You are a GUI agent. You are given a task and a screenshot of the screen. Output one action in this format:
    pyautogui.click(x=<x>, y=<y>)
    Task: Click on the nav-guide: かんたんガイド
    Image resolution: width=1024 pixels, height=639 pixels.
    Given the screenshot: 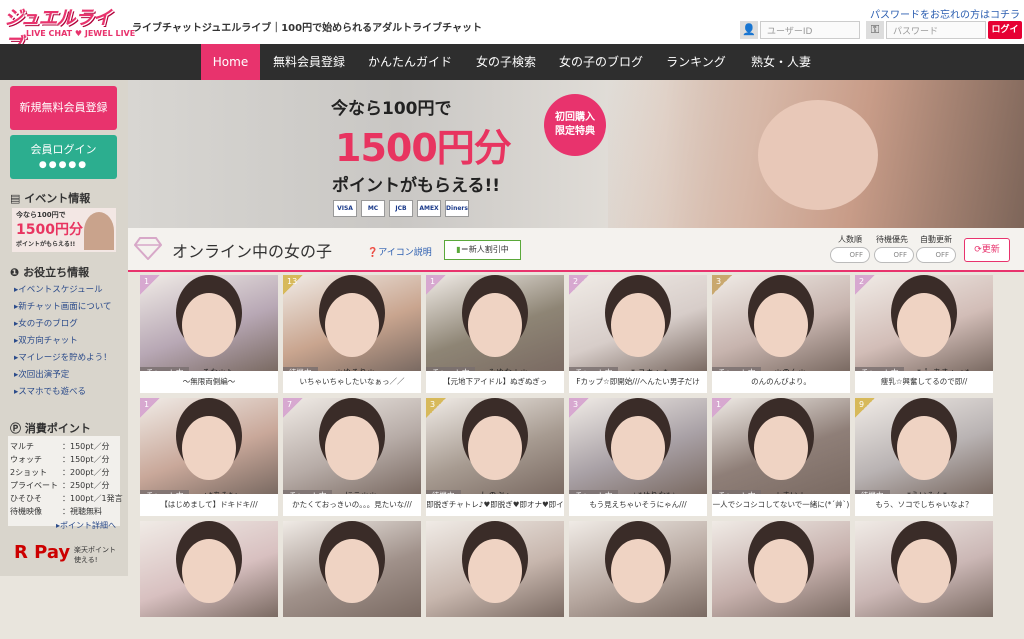 What is the action you would take?
    pyautogui.click(x=410, y=62)
    